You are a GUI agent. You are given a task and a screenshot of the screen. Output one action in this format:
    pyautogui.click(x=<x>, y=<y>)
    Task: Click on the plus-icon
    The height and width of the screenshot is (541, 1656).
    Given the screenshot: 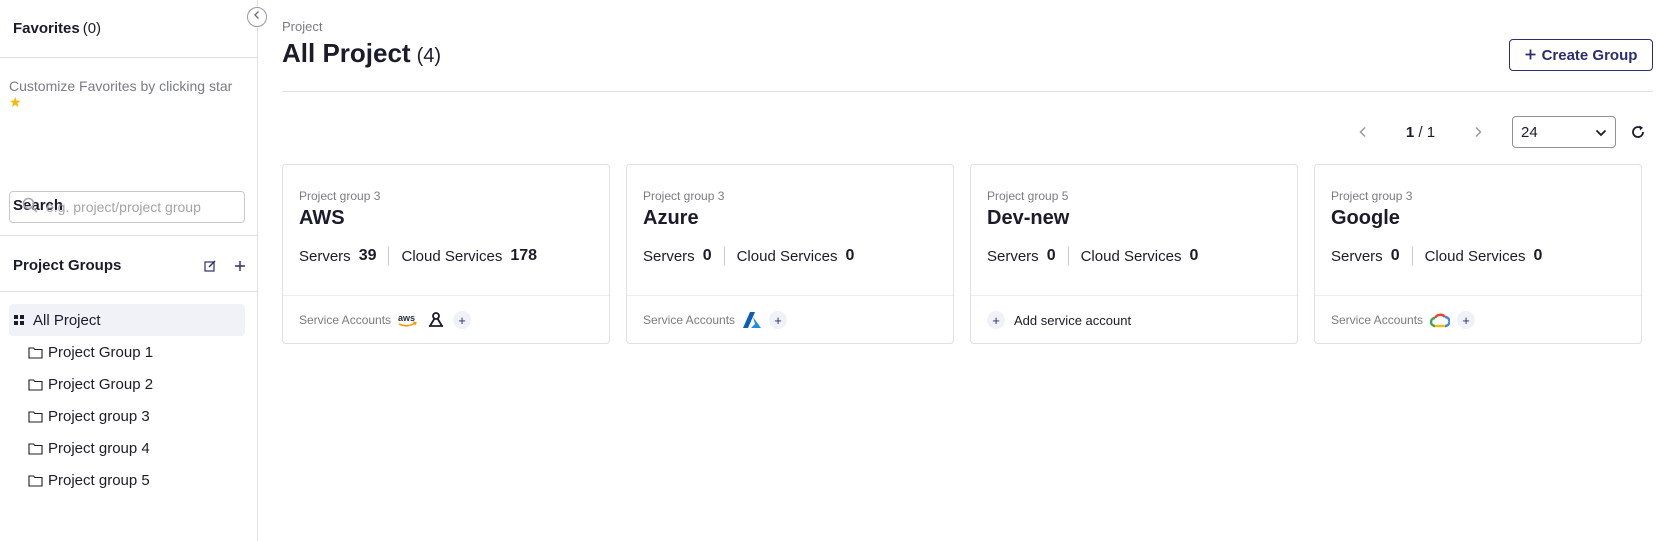 What is the action you would take?
    pyautogui.click(x=1530, y=55)
    